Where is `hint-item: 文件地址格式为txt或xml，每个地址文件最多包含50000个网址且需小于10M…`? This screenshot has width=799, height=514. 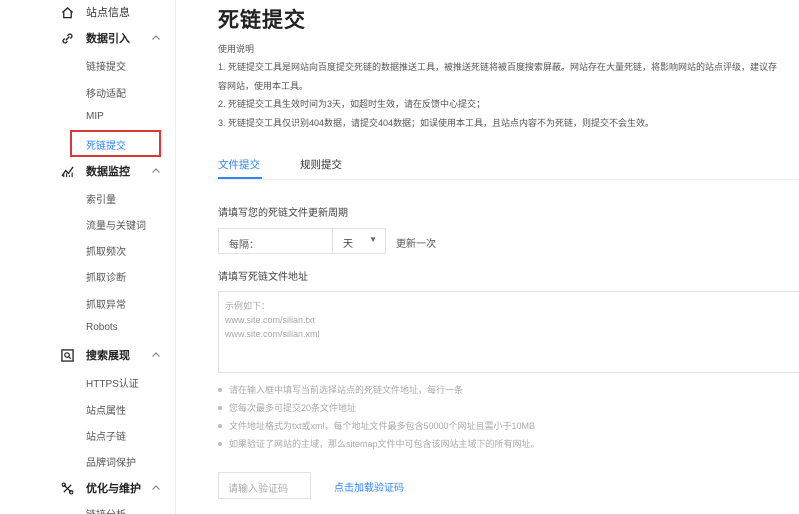
hint-item: 文件地址格式为txt或xml，每个地址文件最多包含50000个网址且需小于10M… is located at coordinates (376, 425).